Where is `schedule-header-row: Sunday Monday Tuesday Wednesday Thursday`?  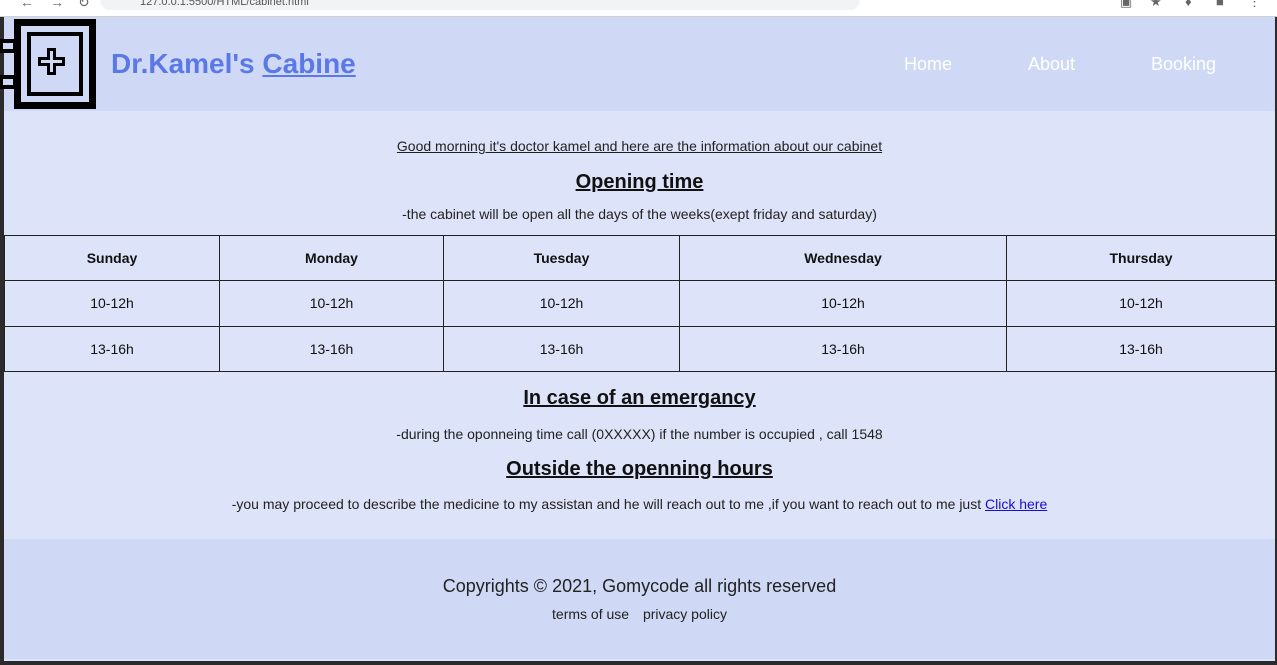 schedule-header-row: Sunday Monday Tuesday Wednesday Thursday is located at coordinates (640, 258).